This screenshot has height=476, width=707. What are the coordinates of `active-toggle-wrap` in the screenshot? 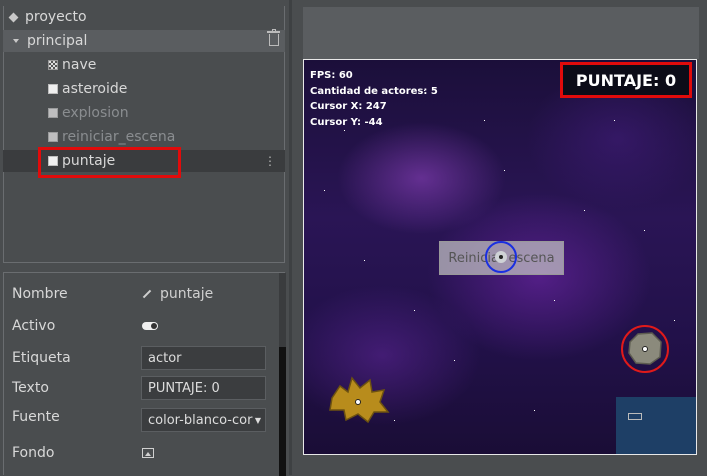 It's located at (150, 326).